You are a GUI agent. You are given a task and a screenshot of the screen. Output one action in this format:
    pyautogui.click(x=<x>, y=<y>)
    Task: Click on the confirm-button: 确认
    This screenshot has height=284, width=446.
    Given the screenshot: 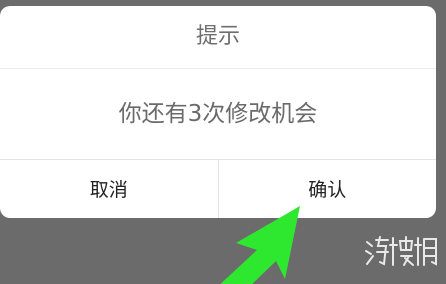 What is the action you would take?
    pyautogui.click(x=328, y=189)
    